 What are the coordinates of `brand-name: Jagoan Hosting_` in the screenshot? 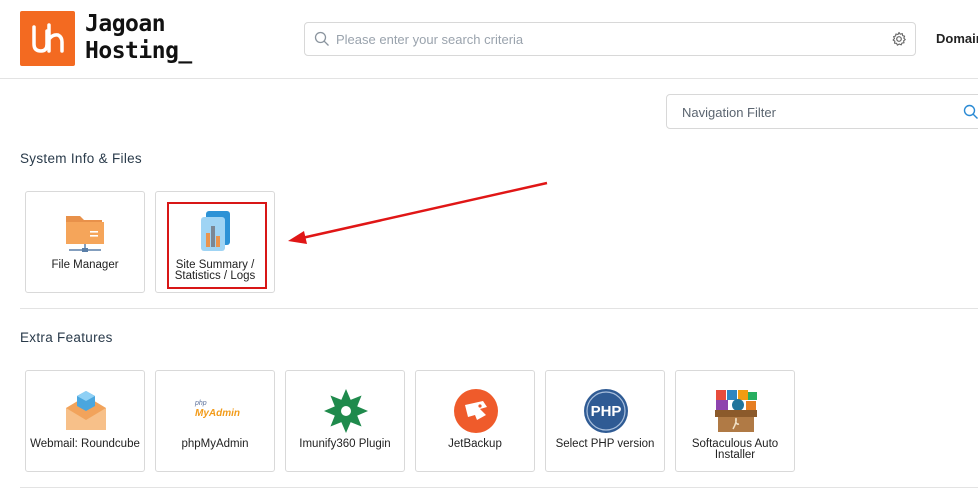 It's located at (138, 38).